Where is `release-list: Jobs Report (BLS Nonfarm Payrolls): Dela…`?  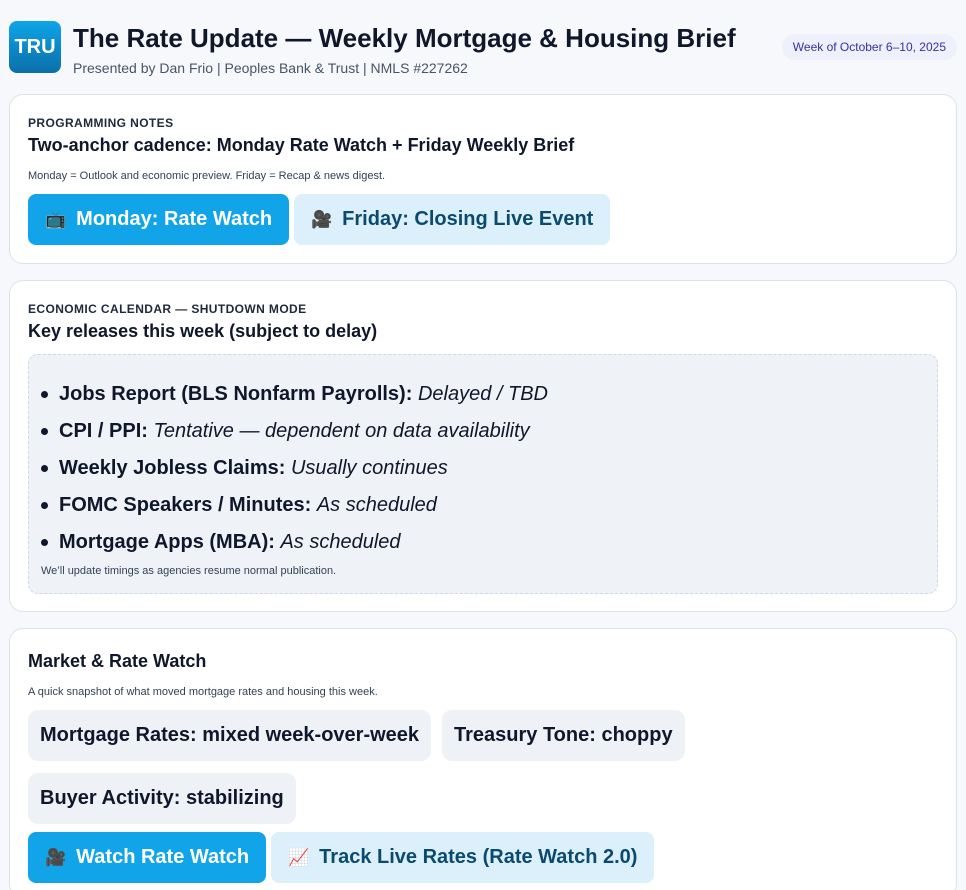
release-list: Jobs Report (BLS Nonfarm Payrolls): Dela… is located at coordinates (294, 471).